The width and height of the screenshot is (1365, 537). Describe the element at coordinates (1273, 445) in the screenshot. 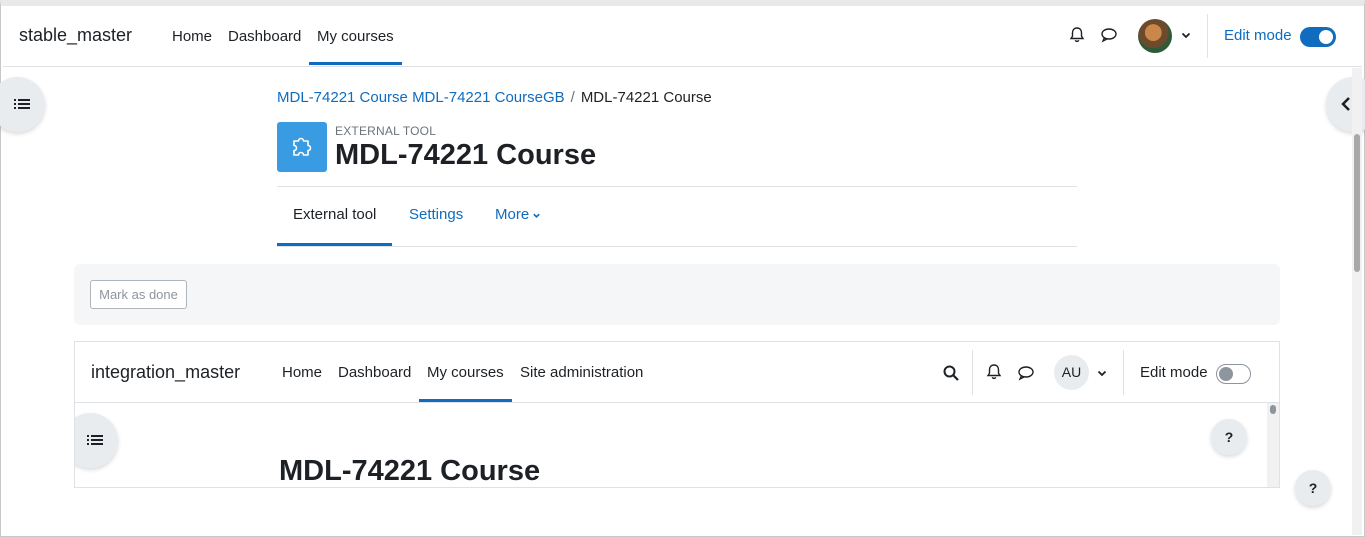

I see `embedded-scrollbar` at that location.